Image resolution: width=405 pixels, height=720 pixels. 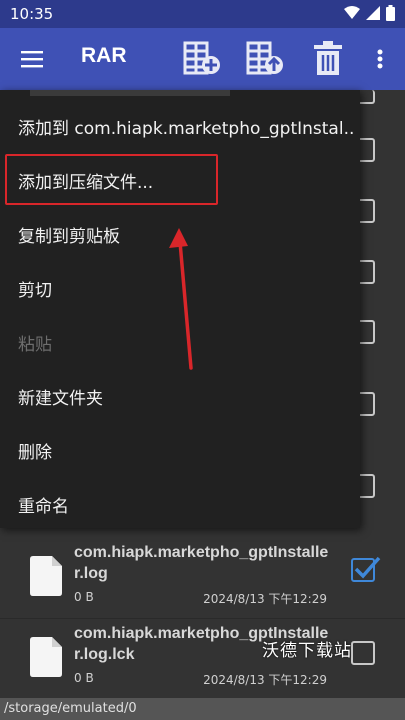 I want to click on app-toolbar: RAR, so click(x=202, y=59).